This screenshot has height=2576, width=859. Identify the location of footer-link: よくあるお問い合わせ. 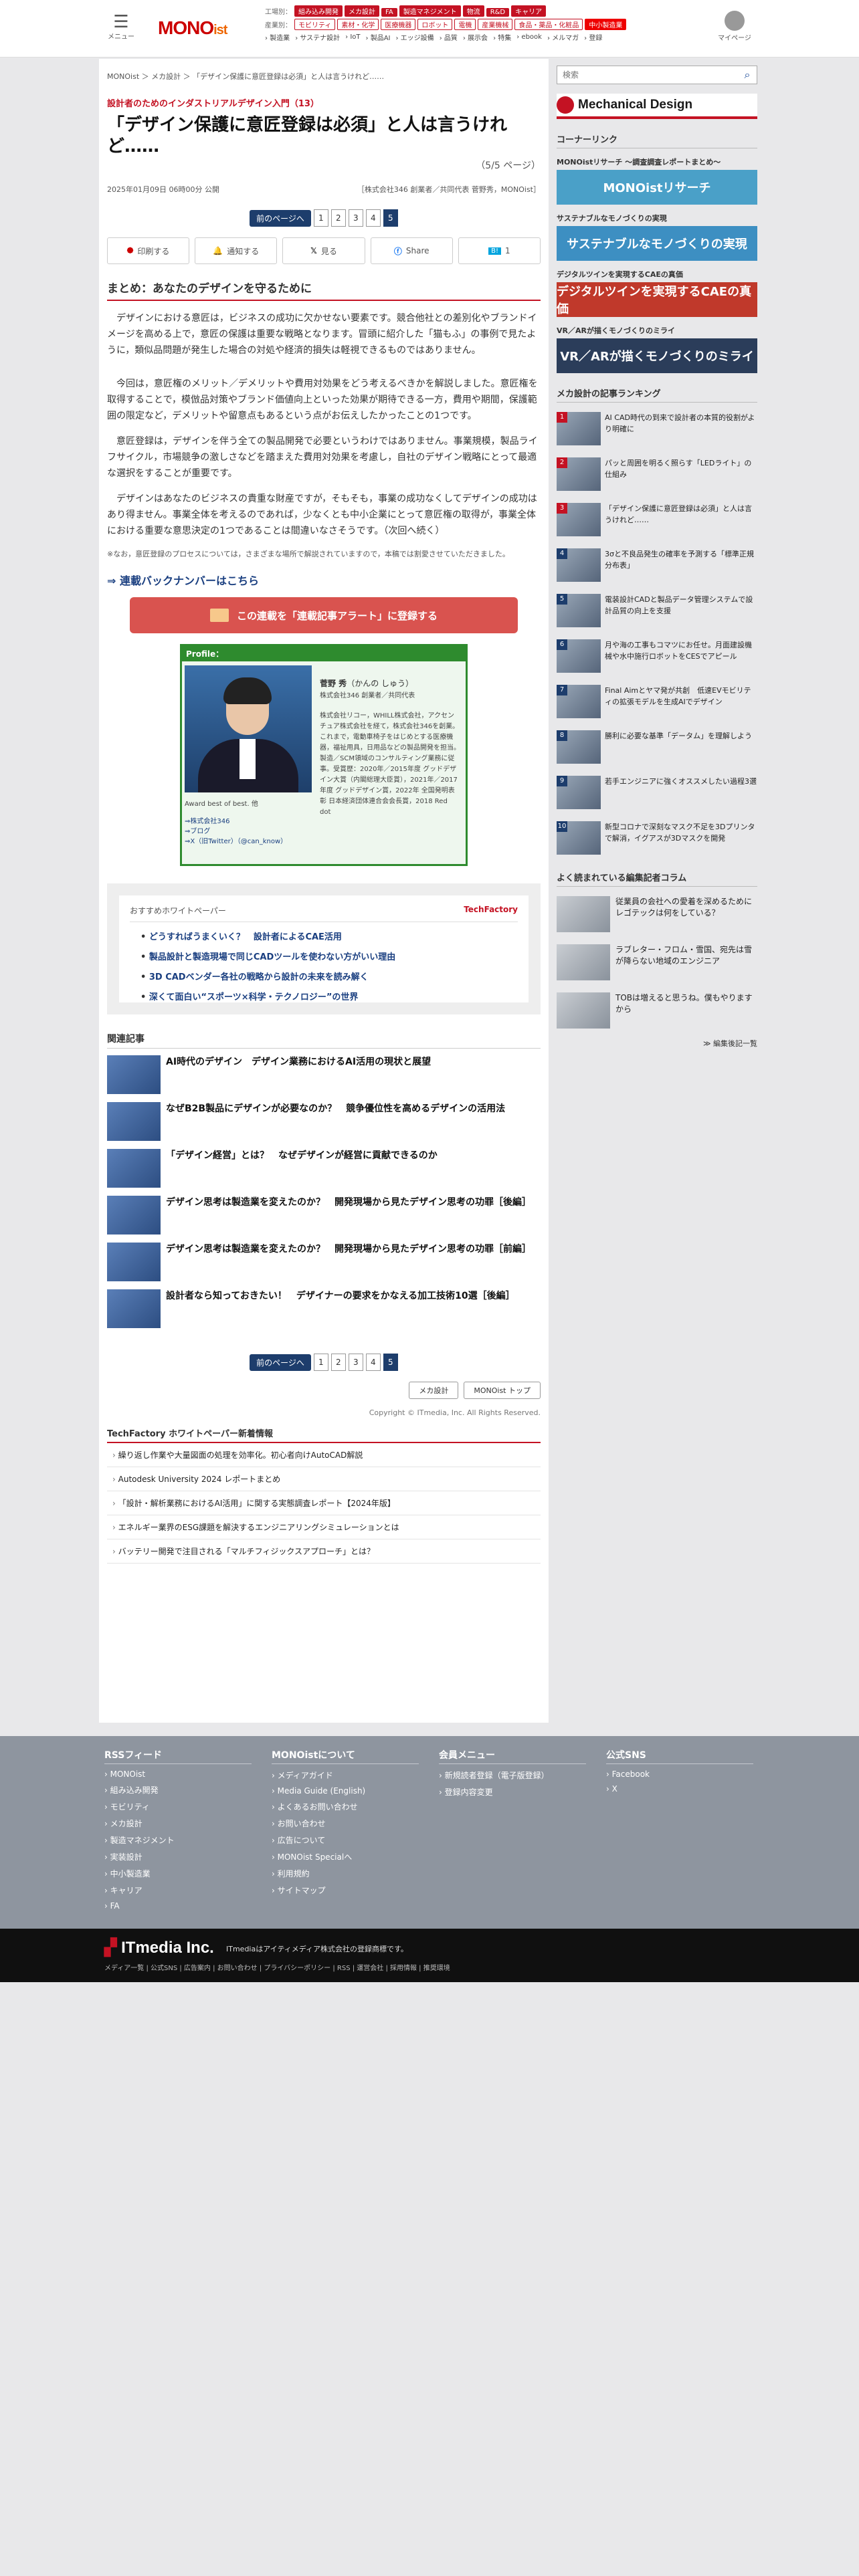
(345, 1806).